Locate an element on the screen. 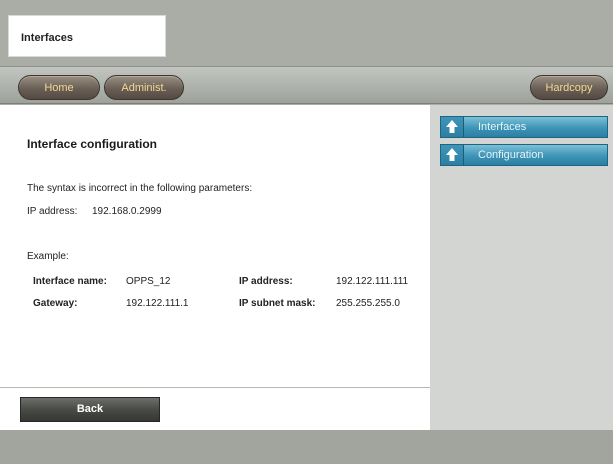 The width and height of the screenshot is (613, 464). page-title: Interface configuration is located at coordinates (92, 144).